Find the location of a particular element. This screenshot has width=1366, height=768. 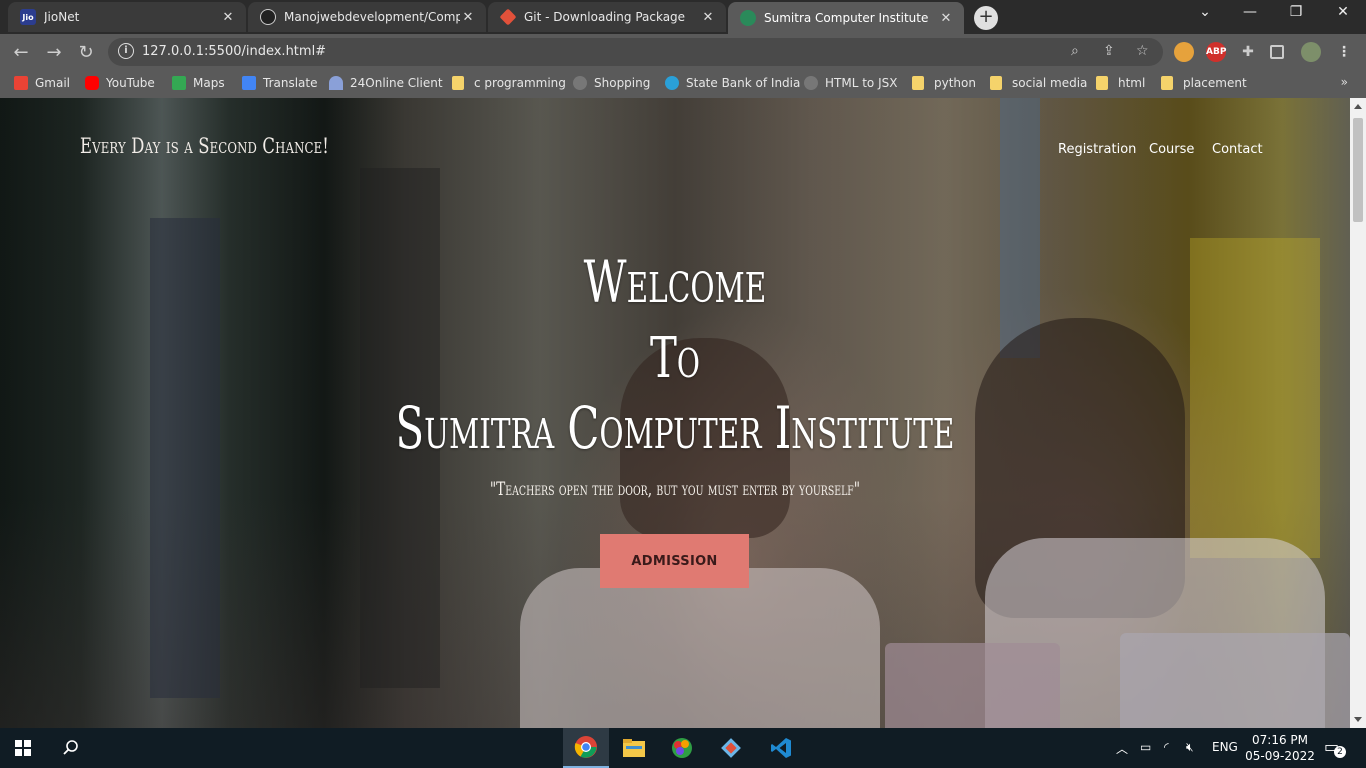

tab-sumitra: Sumitra Computer Institute ✕ is located at coordinates (846, 18).